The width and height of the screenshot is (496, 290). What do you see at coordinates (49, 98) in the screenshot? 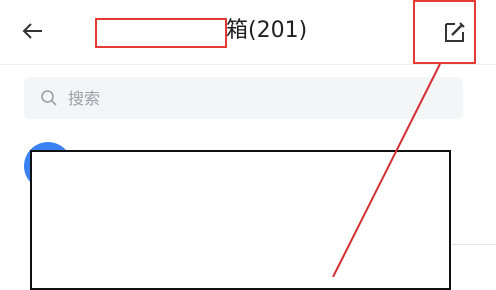
I see `search-icon` at bounding box center [49, 98].